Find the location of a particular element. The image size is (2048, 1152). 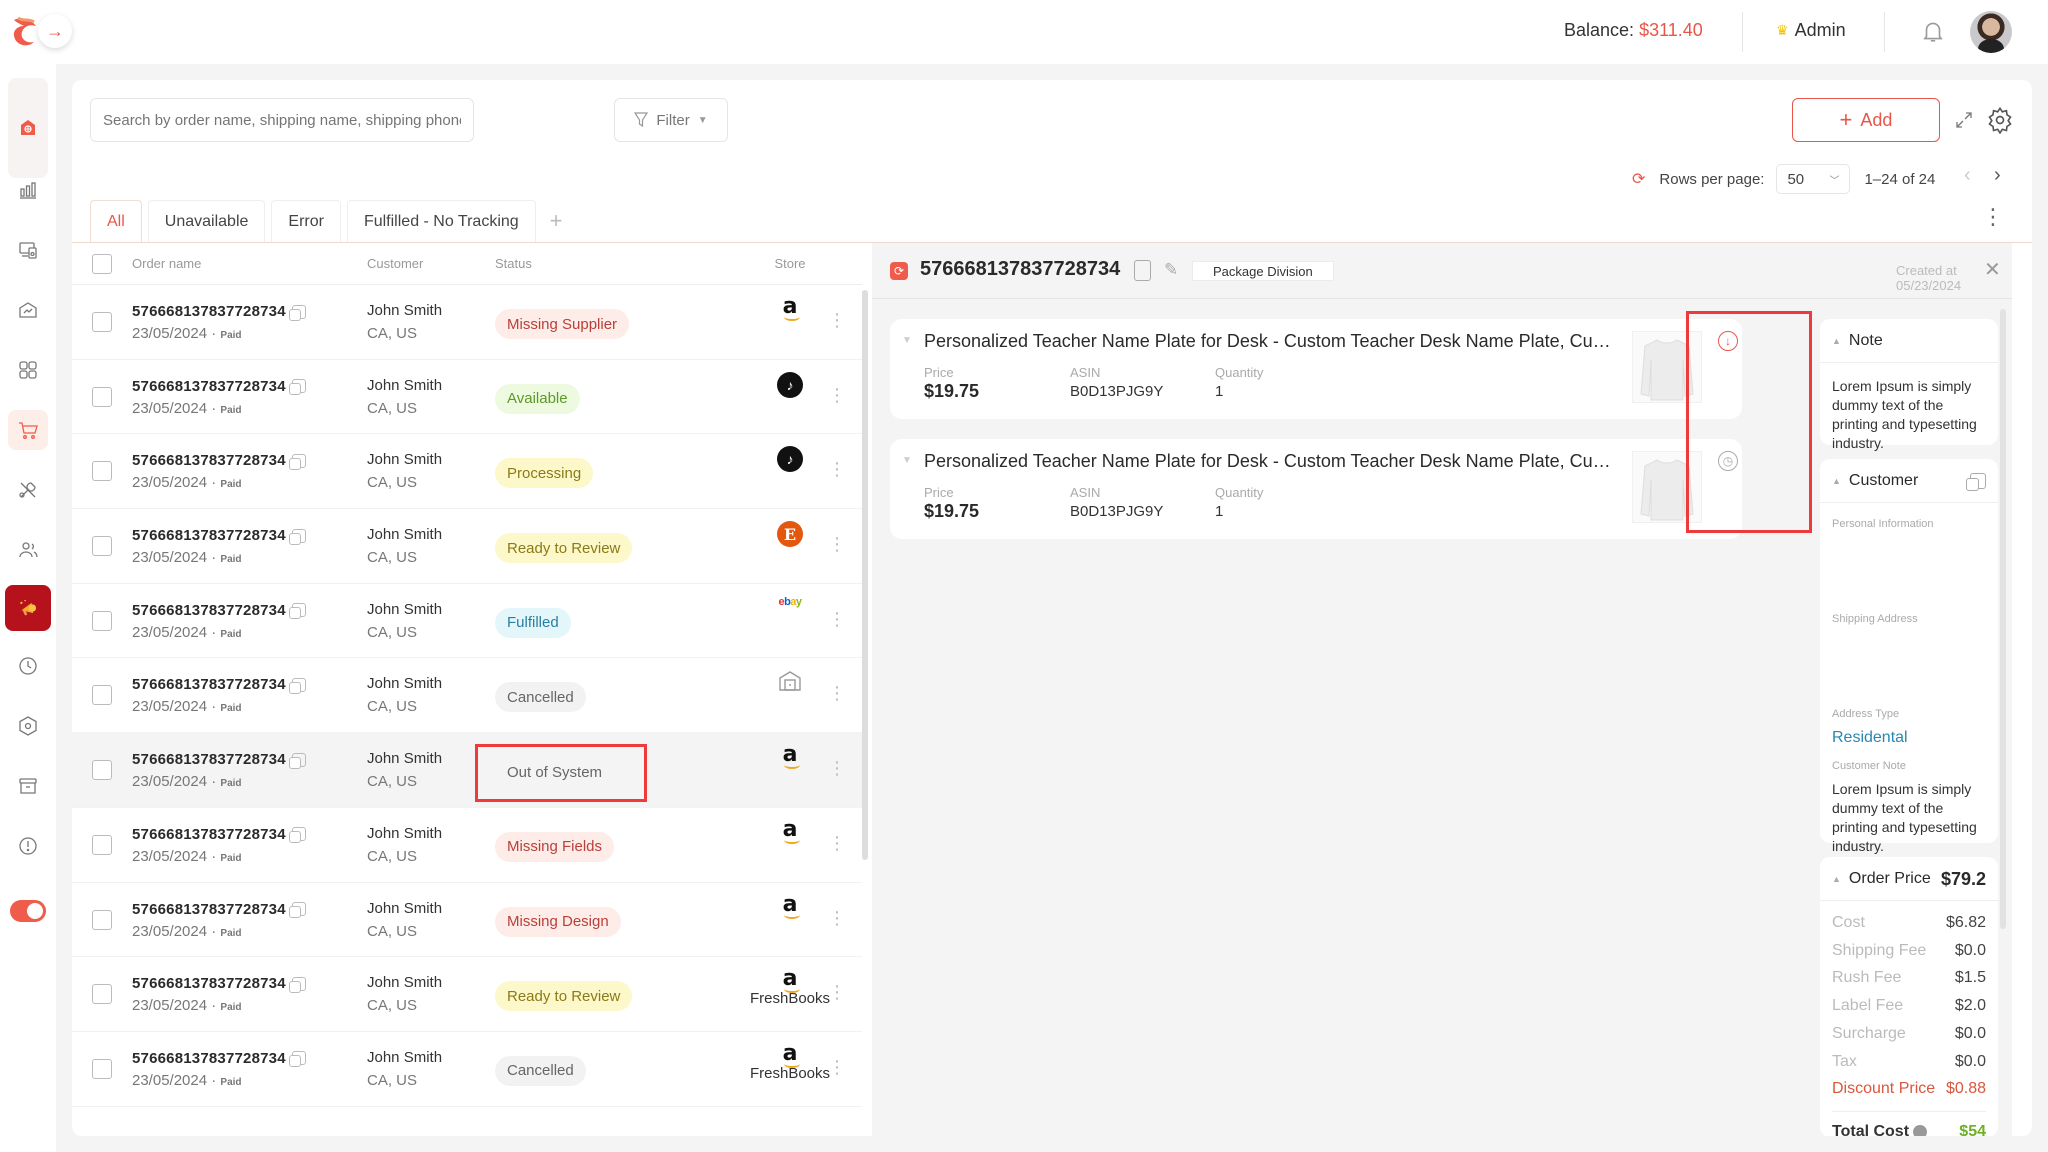

column-header-status: Status is located at coordinates (513, 263).